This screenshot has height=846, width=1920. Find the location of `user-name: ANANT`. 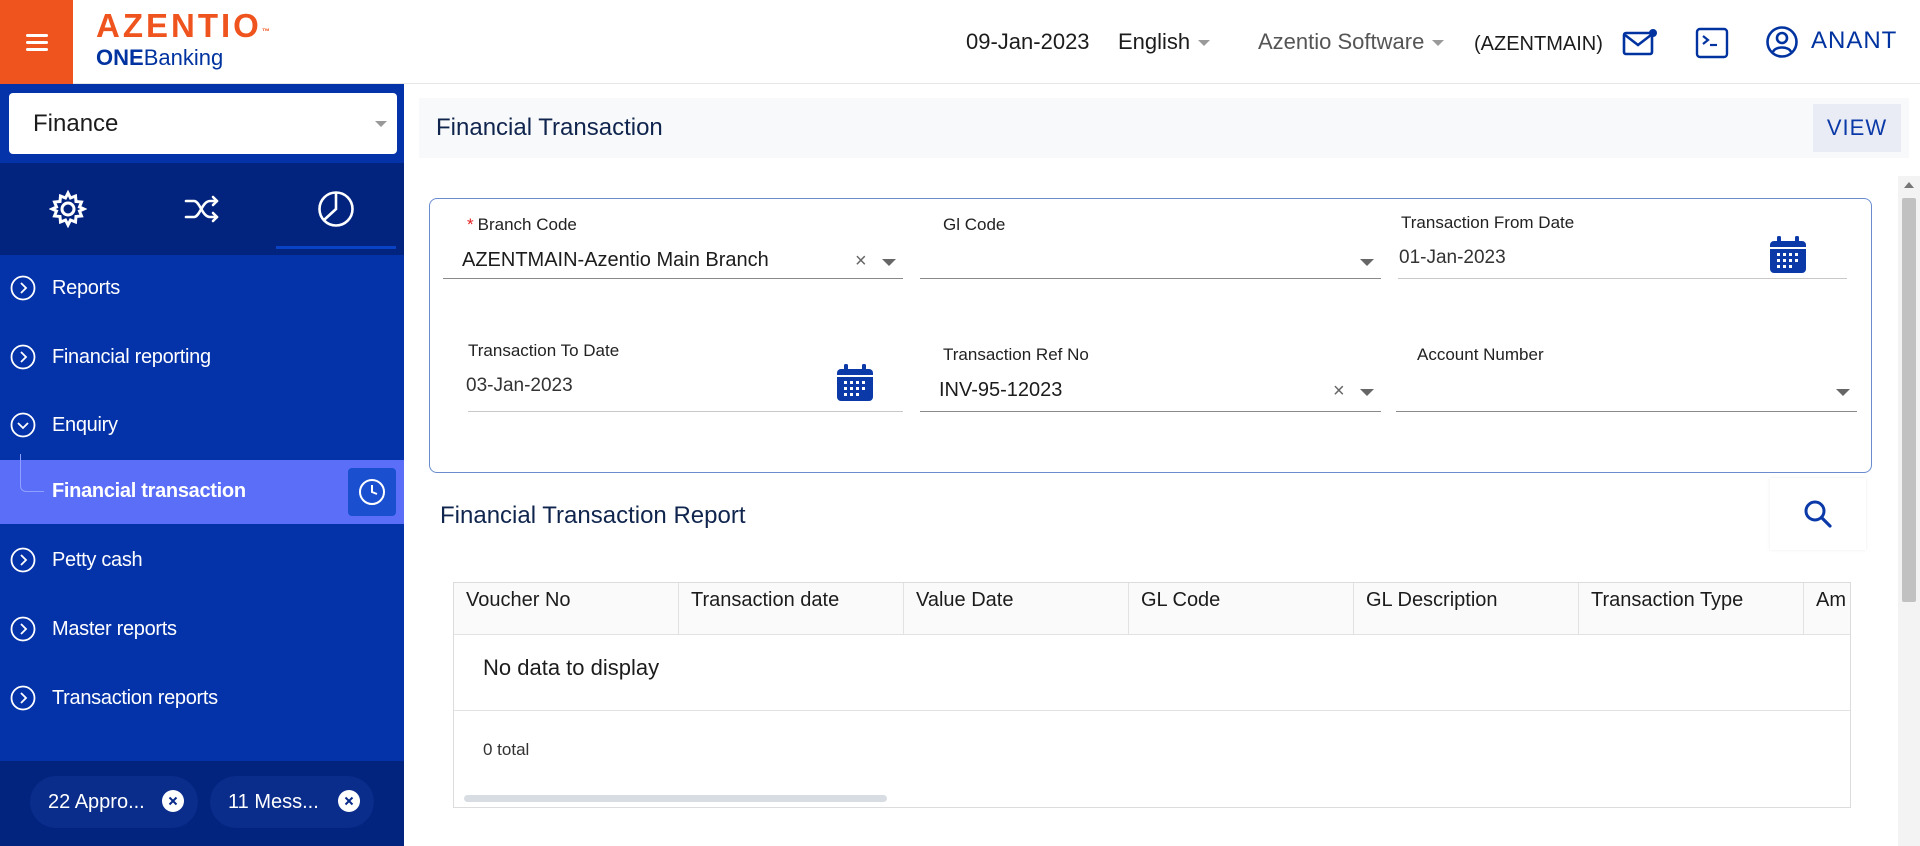

user-name: ANANT is located at coordinates (1854, 41).